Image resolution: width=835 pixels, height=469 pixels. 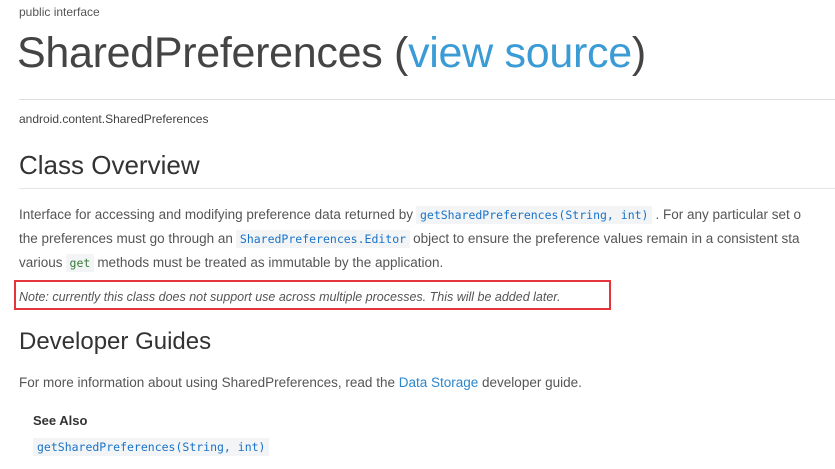 What do you see at coordinates (59, 12) in the screenshot?
I see `interface-eyebrow: public interface` at bounding box center [59, 12].